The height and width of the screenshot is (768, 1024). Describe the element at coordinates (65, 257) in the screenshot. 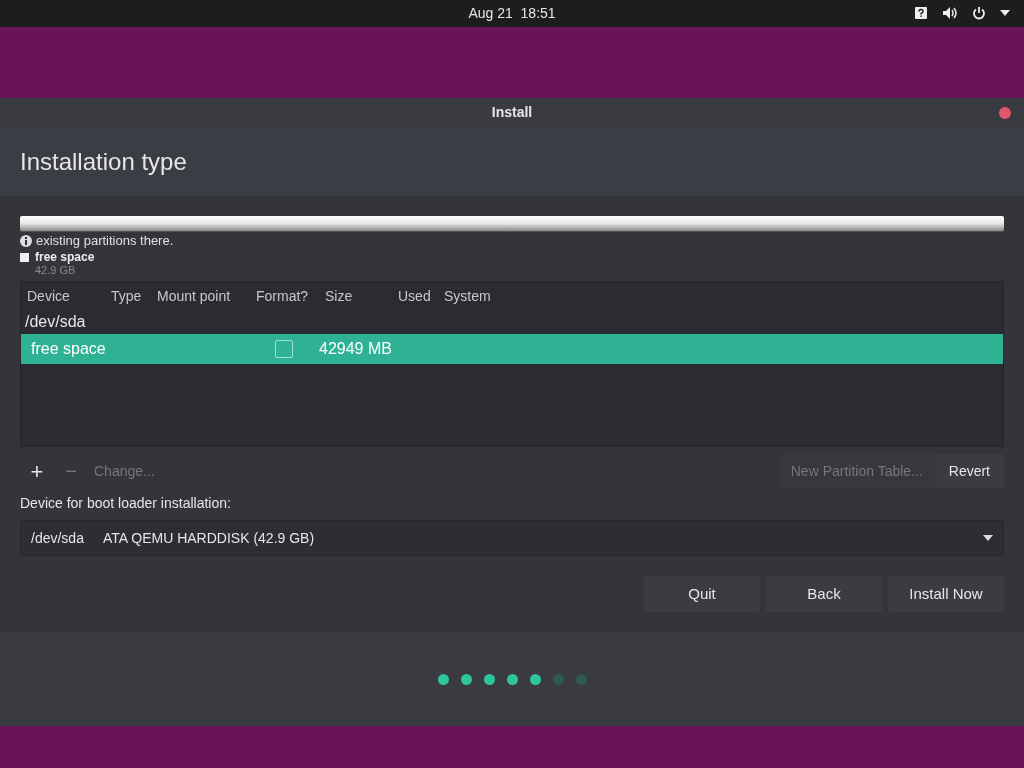

I see `legend-label: free space` at that location.